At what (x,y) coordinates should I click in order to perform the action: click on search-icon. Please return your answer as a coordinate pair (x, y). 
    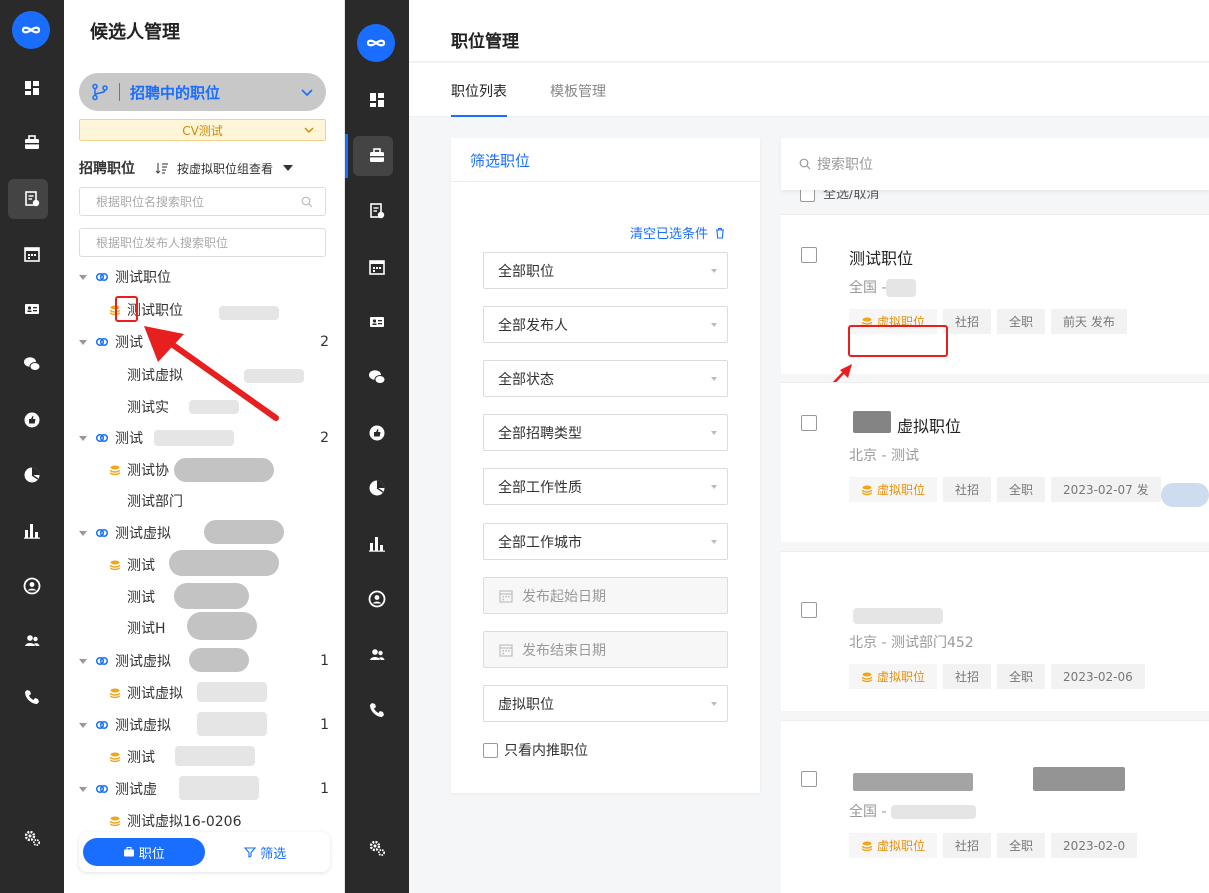
    Looking at the image, I should click on (307, 202).